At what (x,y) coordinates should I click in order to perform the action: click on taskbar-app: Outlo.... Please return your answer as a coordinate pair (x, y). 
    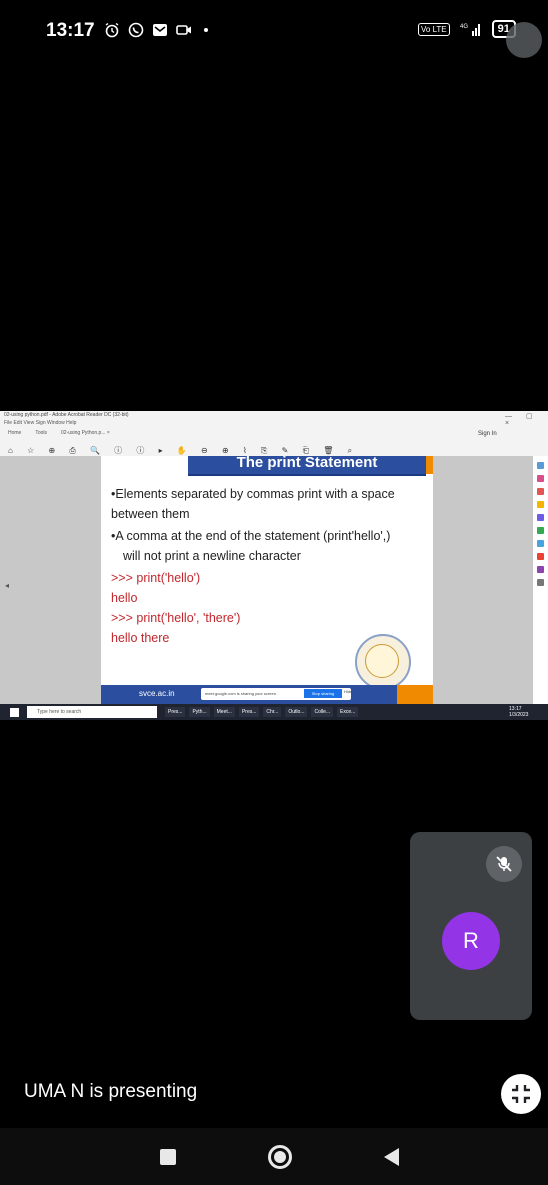
    Looking at the image, I should click on (296, 712).